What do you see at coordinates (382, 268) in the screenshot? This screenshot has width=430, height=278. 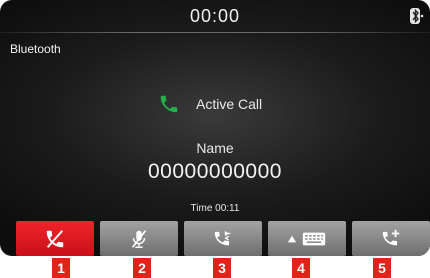 I see `callout-badge: 5` at bounding box center [382, 268].